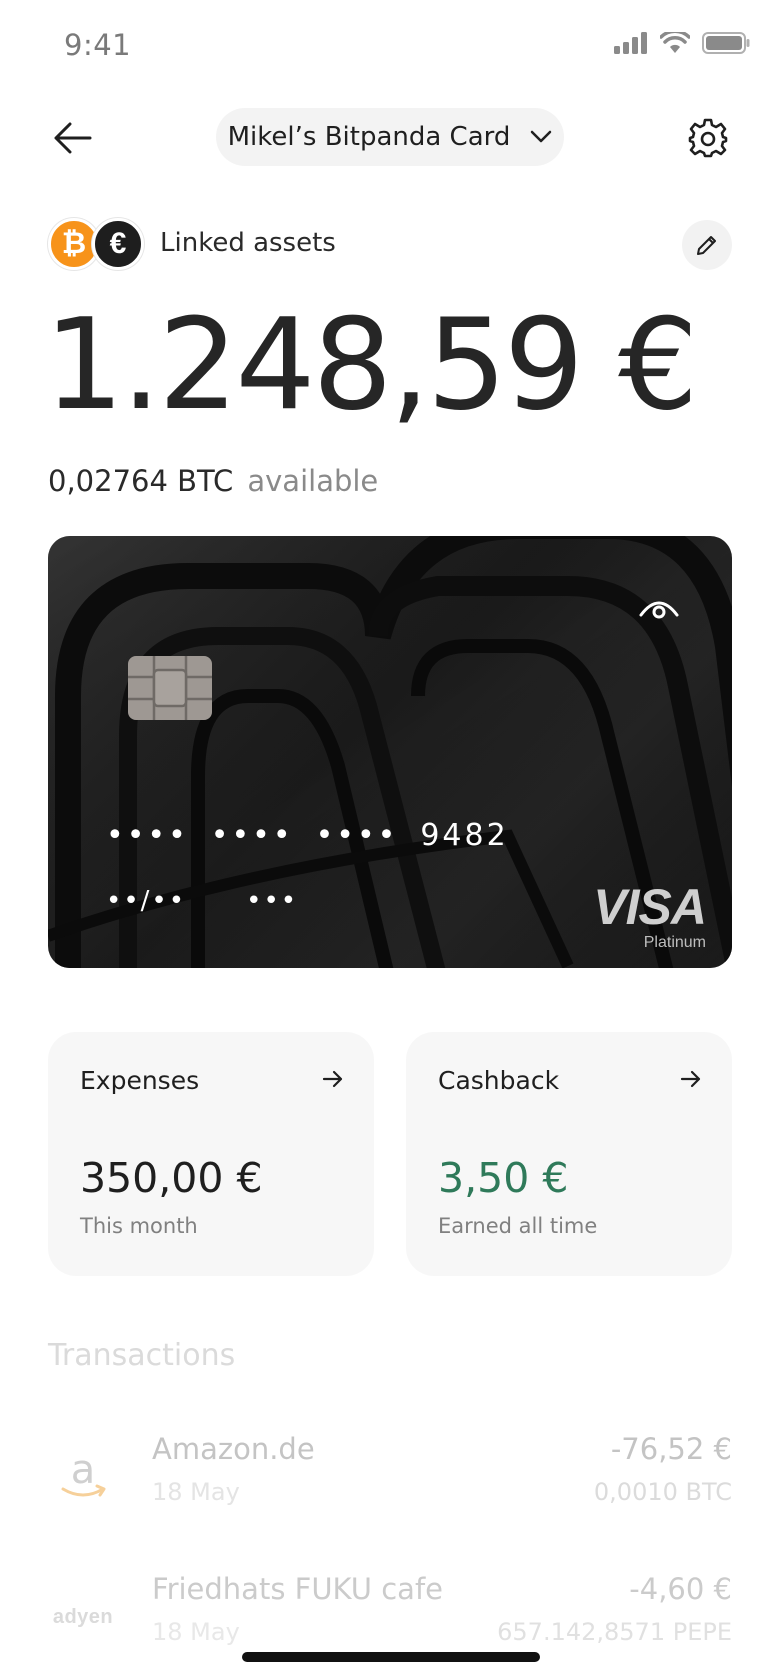 This screenshot has height=1680, width=780. I want to click on status-icons, so click(682, 43).